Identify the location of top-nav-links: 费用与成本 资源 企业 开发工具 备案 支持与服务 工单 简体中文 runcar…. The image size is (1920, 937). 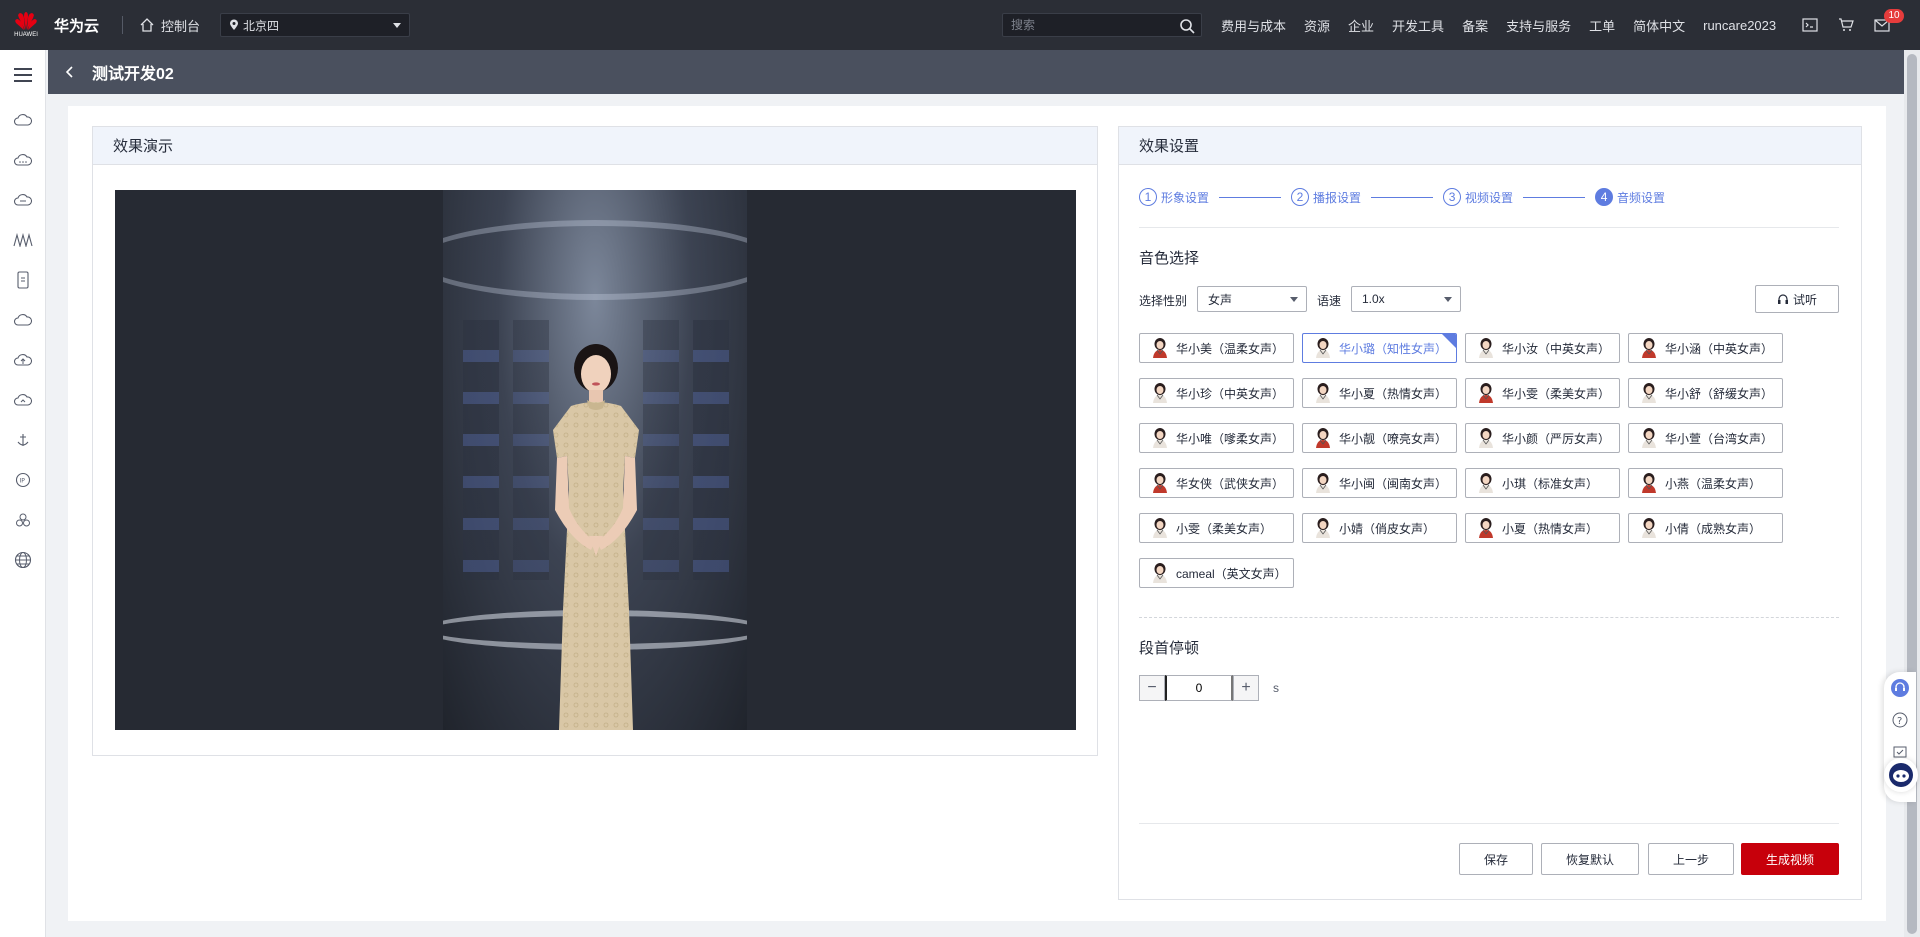
(1507, 25).